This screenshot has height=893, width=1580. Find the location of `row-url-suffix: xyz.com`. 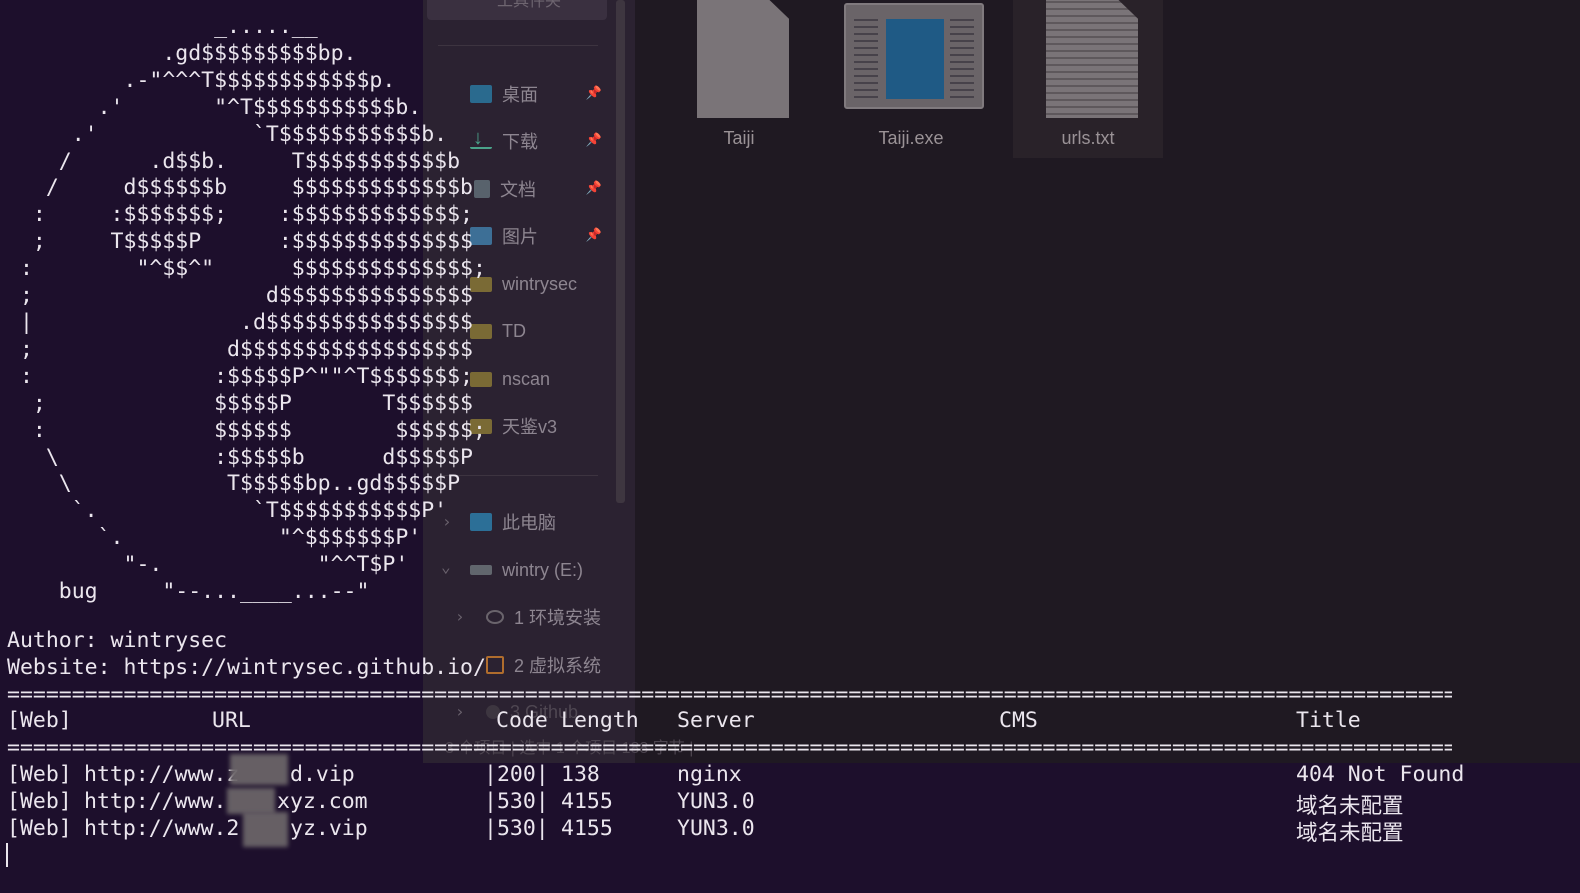

row-url-suffix: xyz.com is located at coordinates (322, 801).